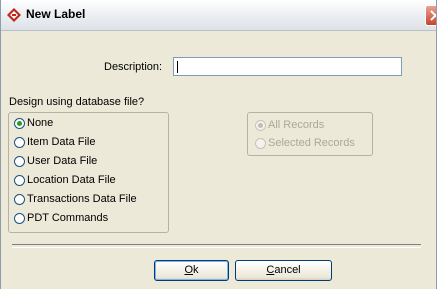 The height and width of the screenshot is (289, 437). I want to click on radio-label: None, so click(40, 123).